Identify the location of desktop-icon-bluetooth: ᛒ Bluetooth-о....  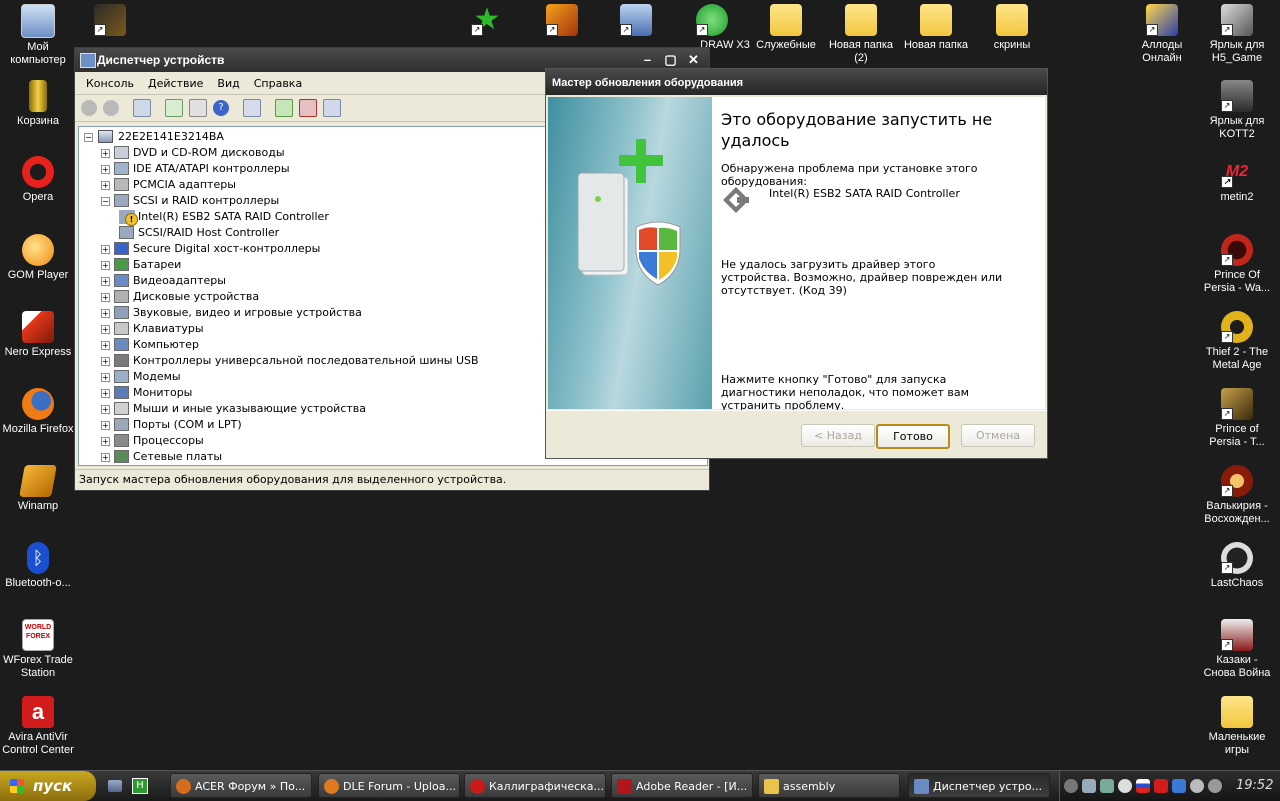
(38, 566).